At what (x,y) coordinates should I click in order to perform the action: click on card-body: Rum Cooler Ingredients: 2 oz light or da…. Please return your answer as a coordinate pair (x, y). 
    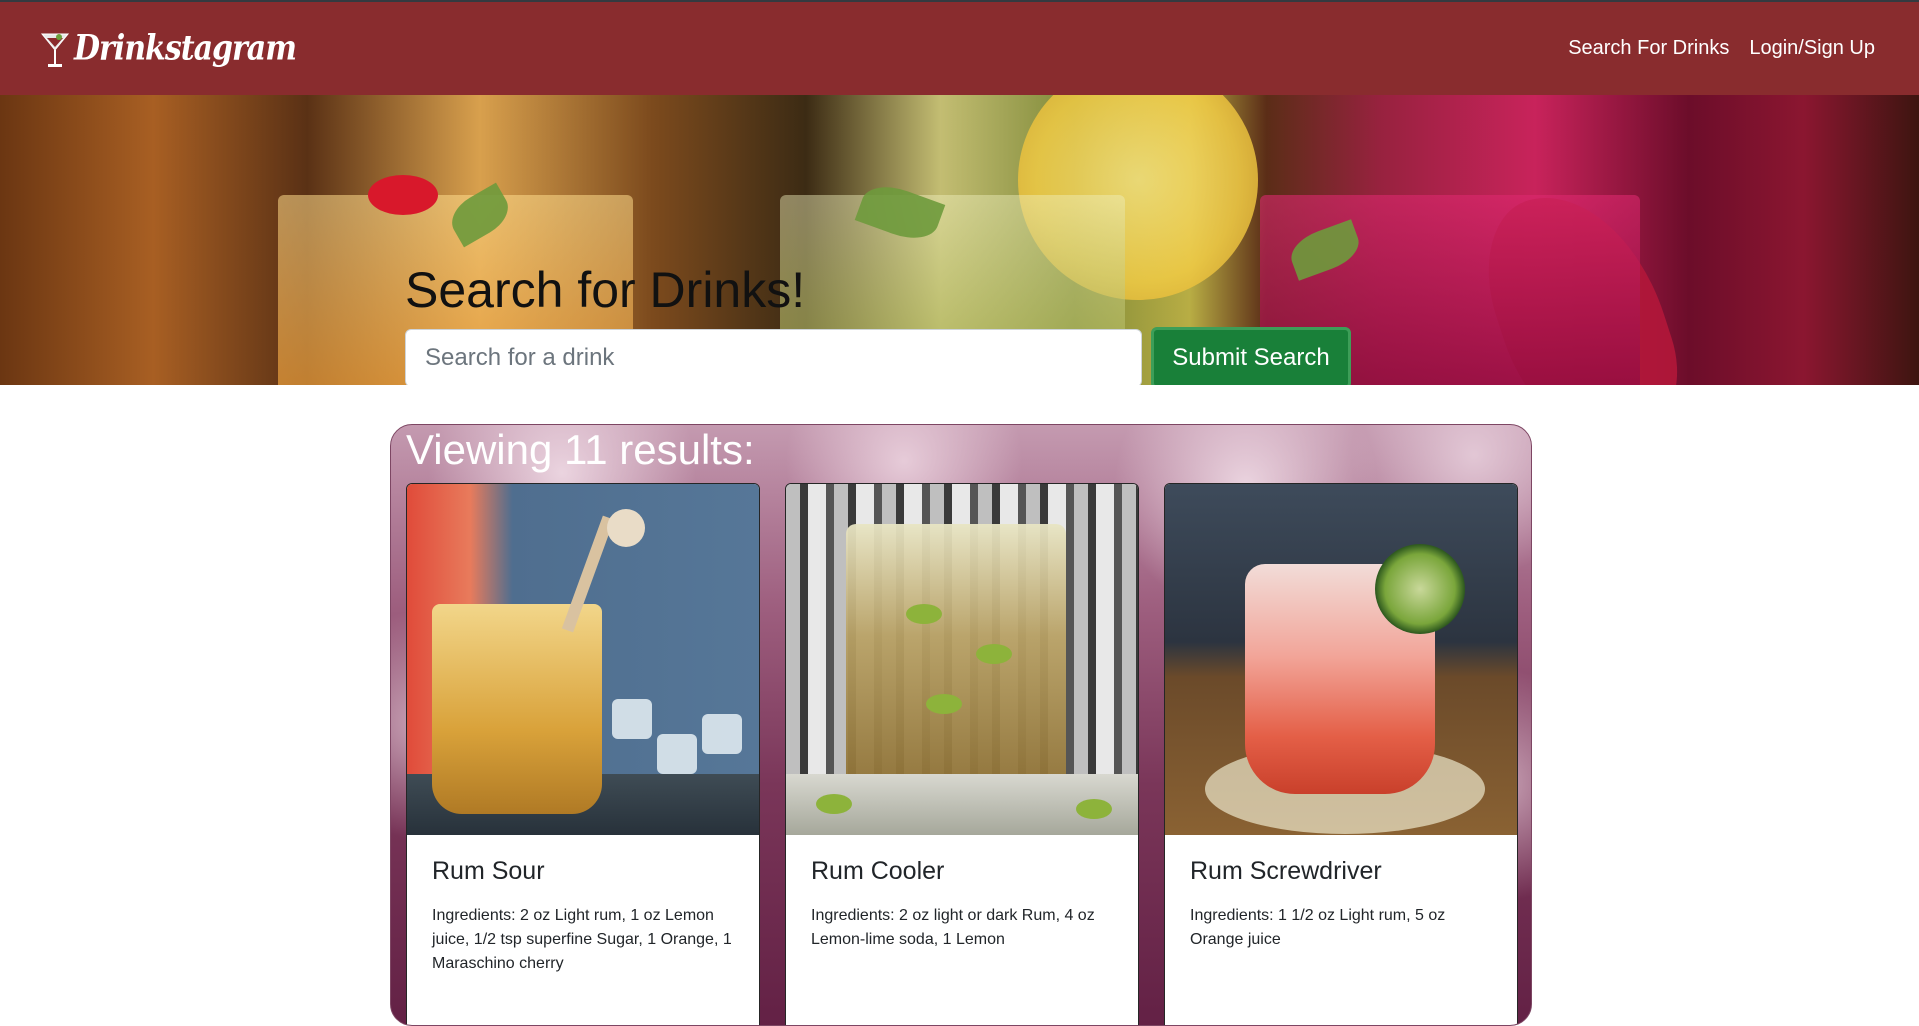
    Looking at the image, I should click on (962, 904).